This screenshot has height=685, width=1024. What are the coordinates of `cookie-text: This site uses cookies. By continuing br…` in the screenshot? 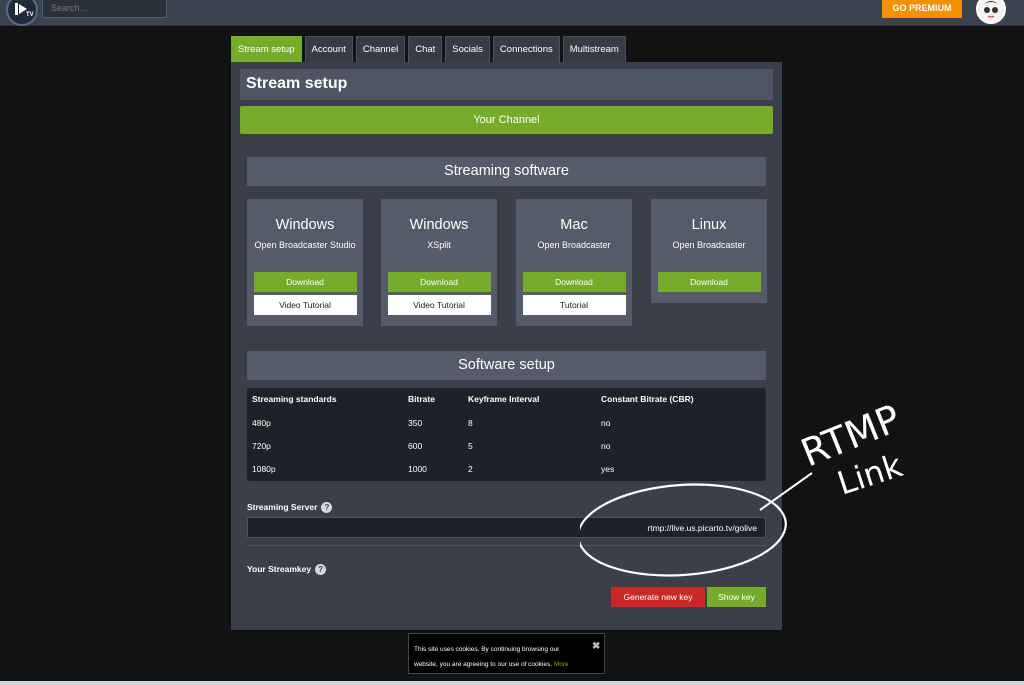 It's located at (487, 657).